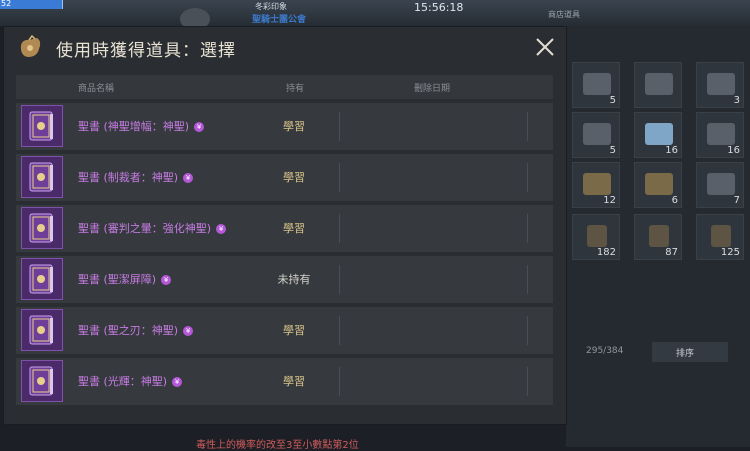 This screenshot has width=750, height=451. I want to click on inventory-slot: 125, so click(720, 237).